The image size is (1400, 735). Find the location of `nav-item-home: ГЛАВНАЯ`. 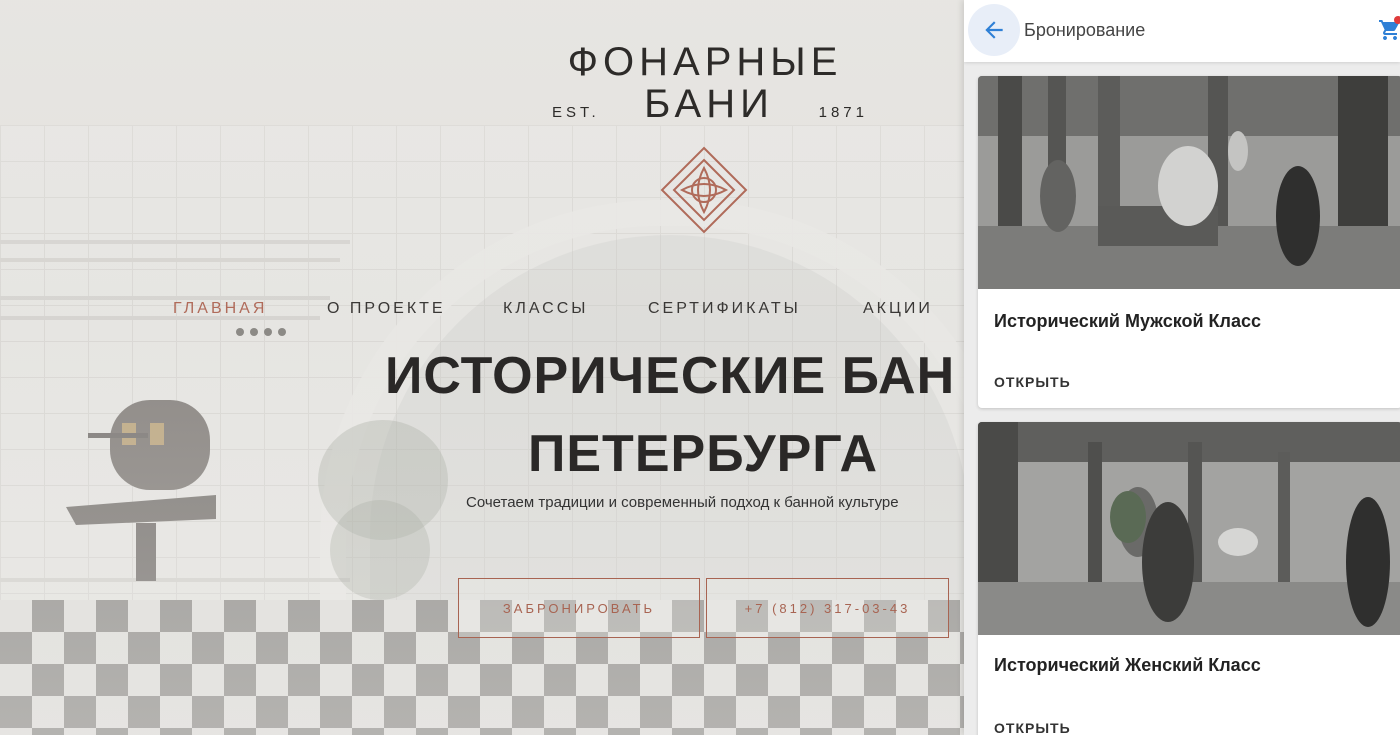

nav-item-home: ГЛАВНАЯ is located at coordinates (220, 309).